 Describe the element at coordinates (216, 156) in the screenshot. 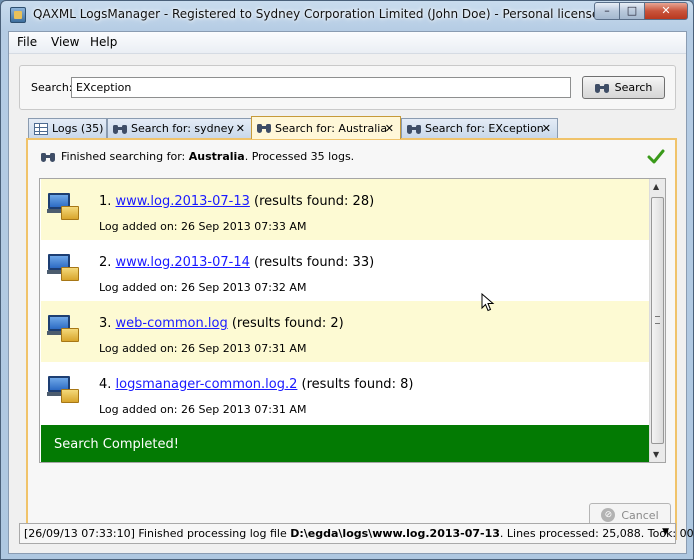

I see `status-term: Australia` at that location.